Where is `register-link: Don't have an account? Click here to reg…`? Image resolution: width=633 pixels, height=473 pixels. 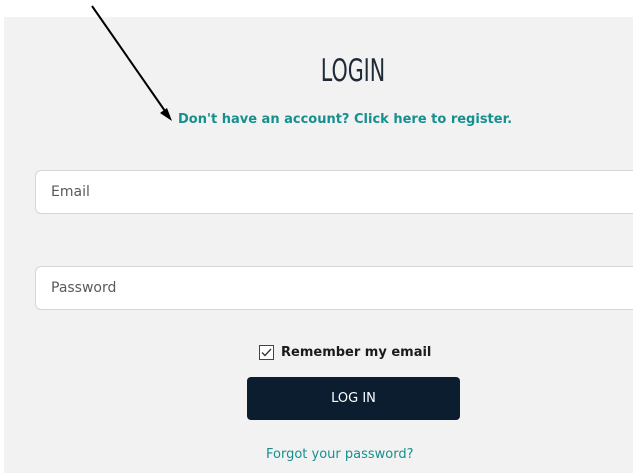
register-link: Don't have an account? Click here to reg… is located at coordinates (345, 120).